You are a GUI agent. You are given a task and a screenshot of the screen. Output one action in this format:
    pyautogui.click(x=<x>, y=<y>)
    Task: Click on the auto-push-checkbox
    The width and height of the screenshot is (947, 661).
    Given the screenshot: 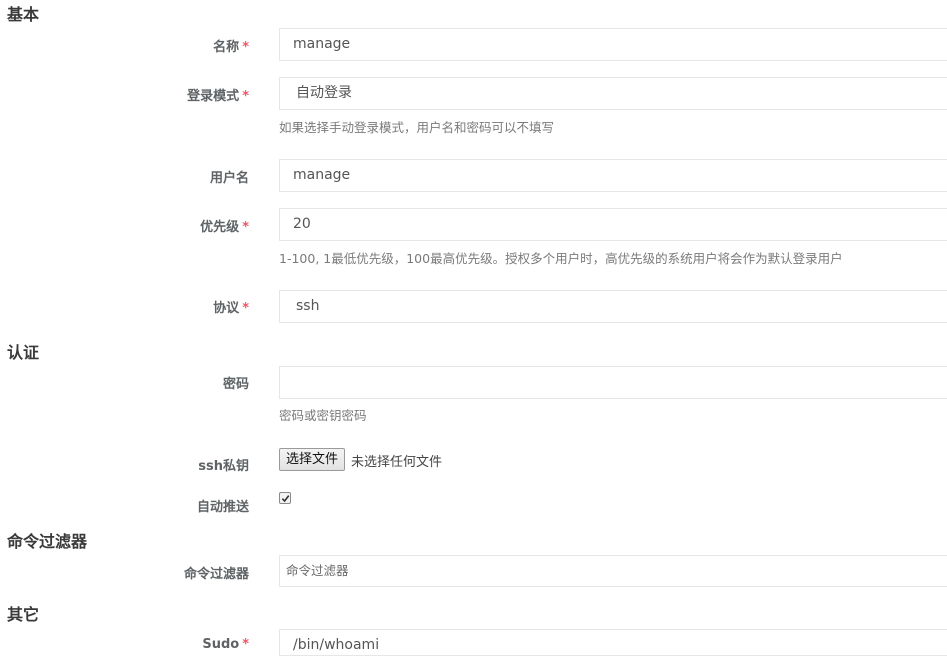 What is the action you would take?
    pyautogui.click(x=285, y=498)
    